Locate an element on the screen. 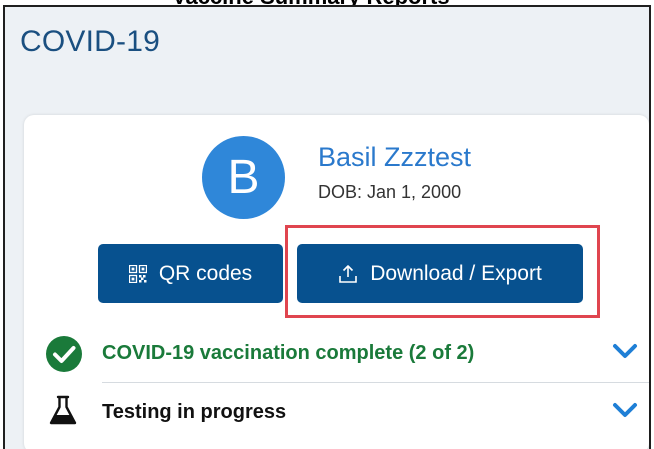  patient-dob: DOB: Jan 1, 2000 is located at coordinates (390, 192).